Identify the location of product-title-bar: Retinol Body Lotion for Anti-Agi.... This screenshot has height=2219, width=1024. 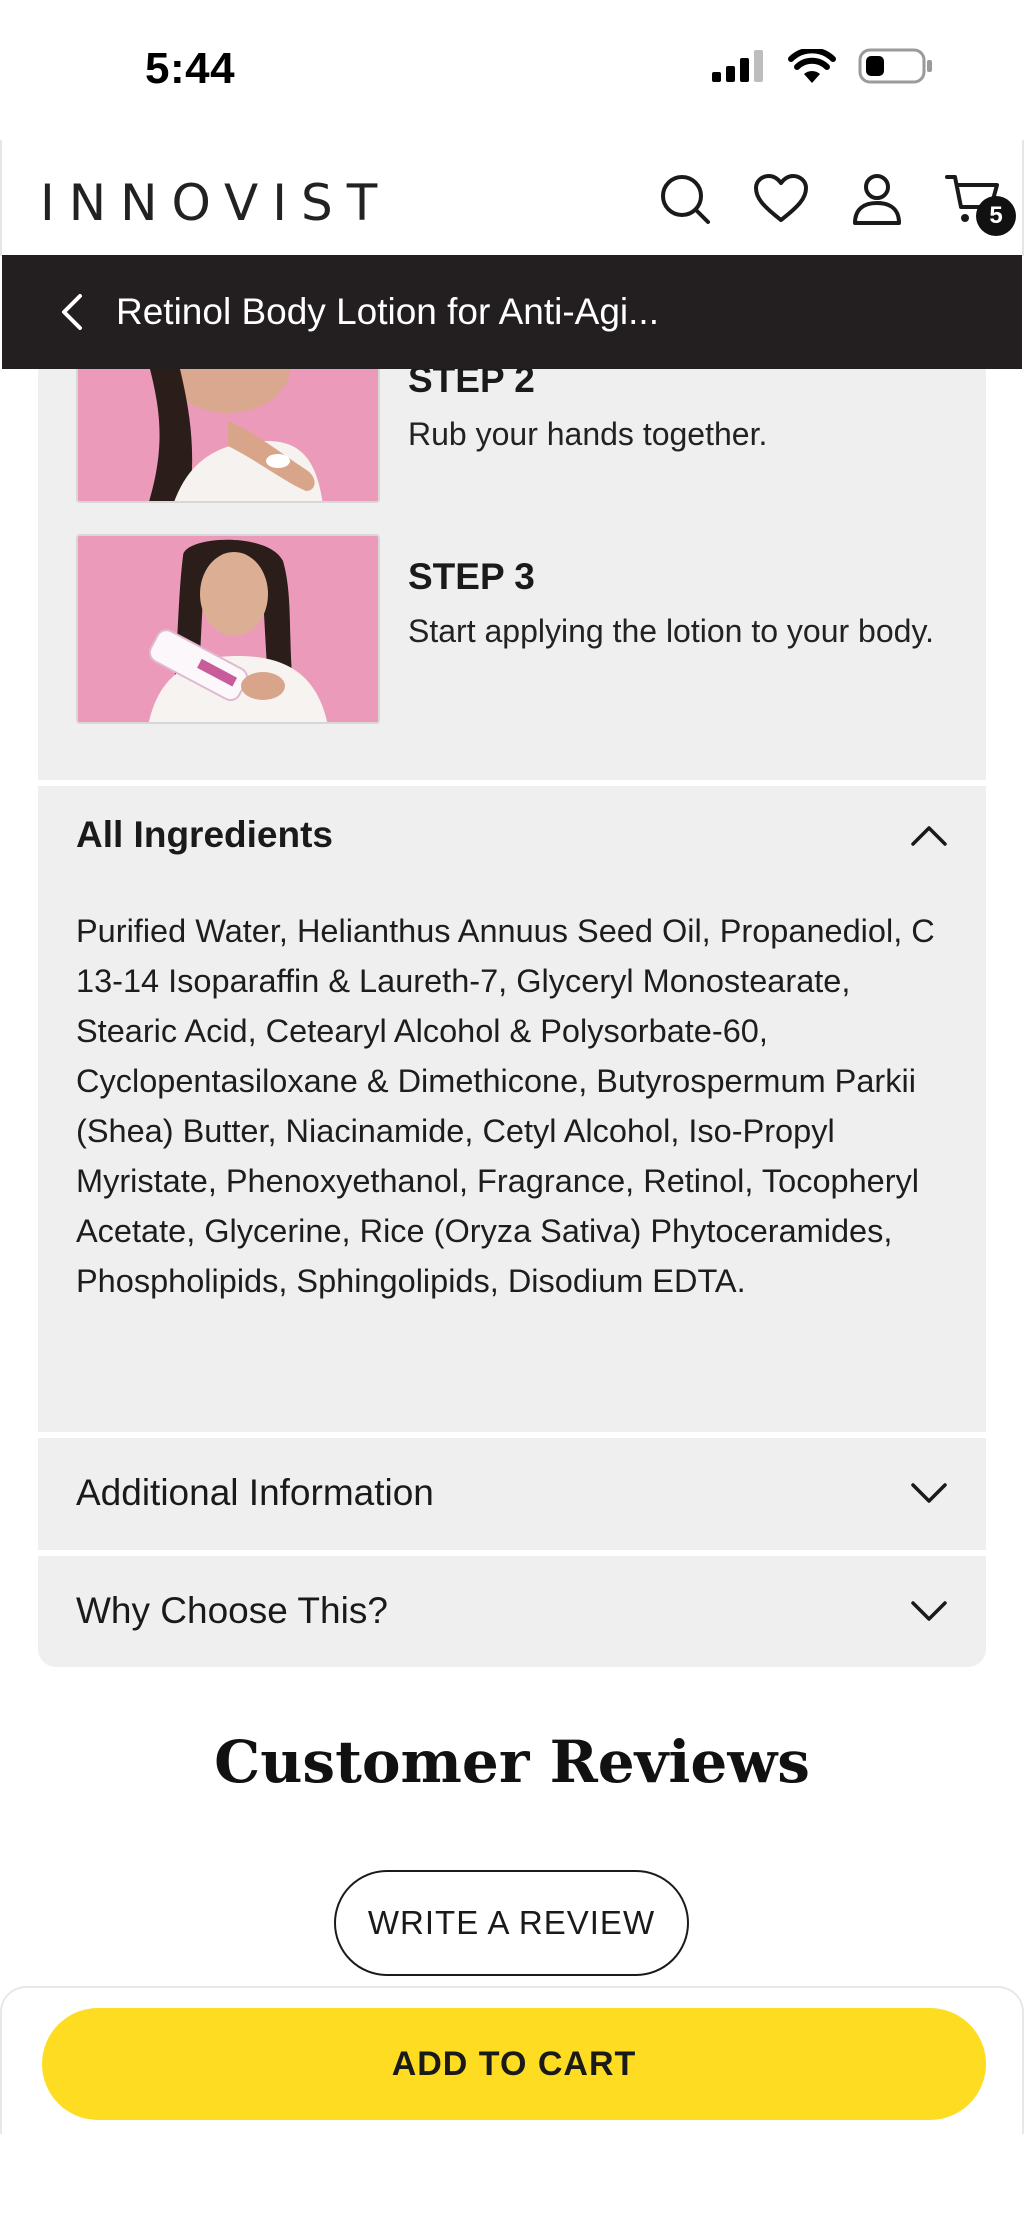
(512, 312).